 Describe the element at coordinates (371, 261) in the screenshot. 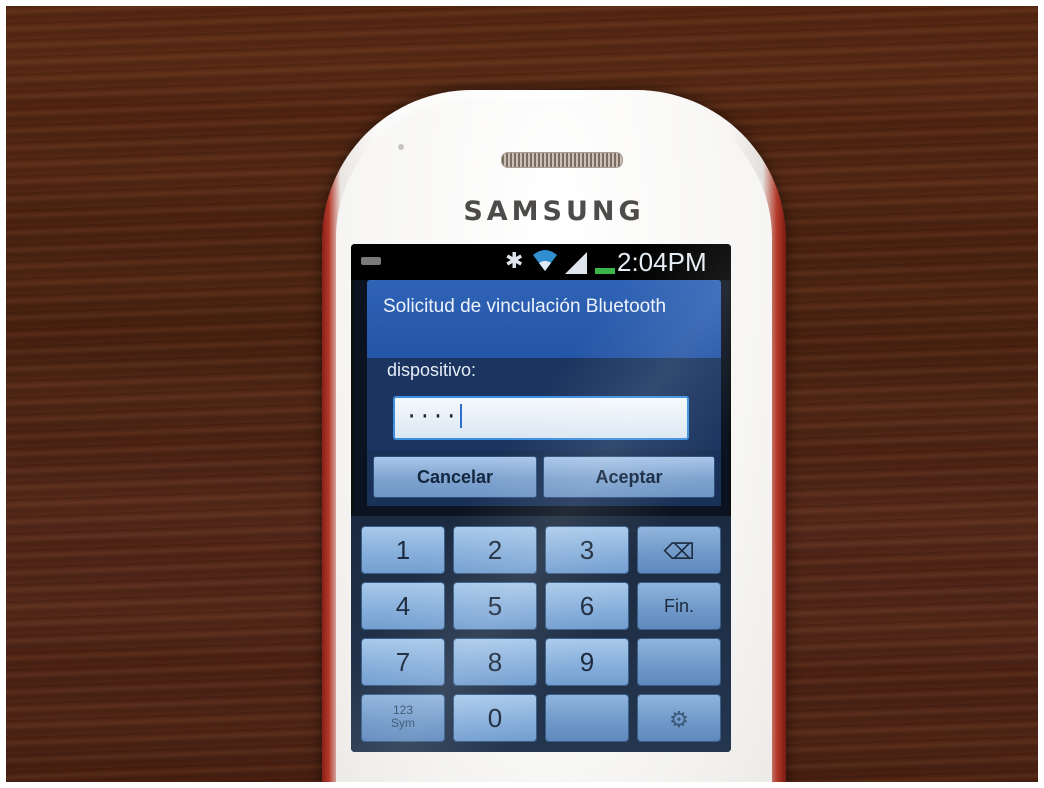

I see `keyboard-icon` at that location.